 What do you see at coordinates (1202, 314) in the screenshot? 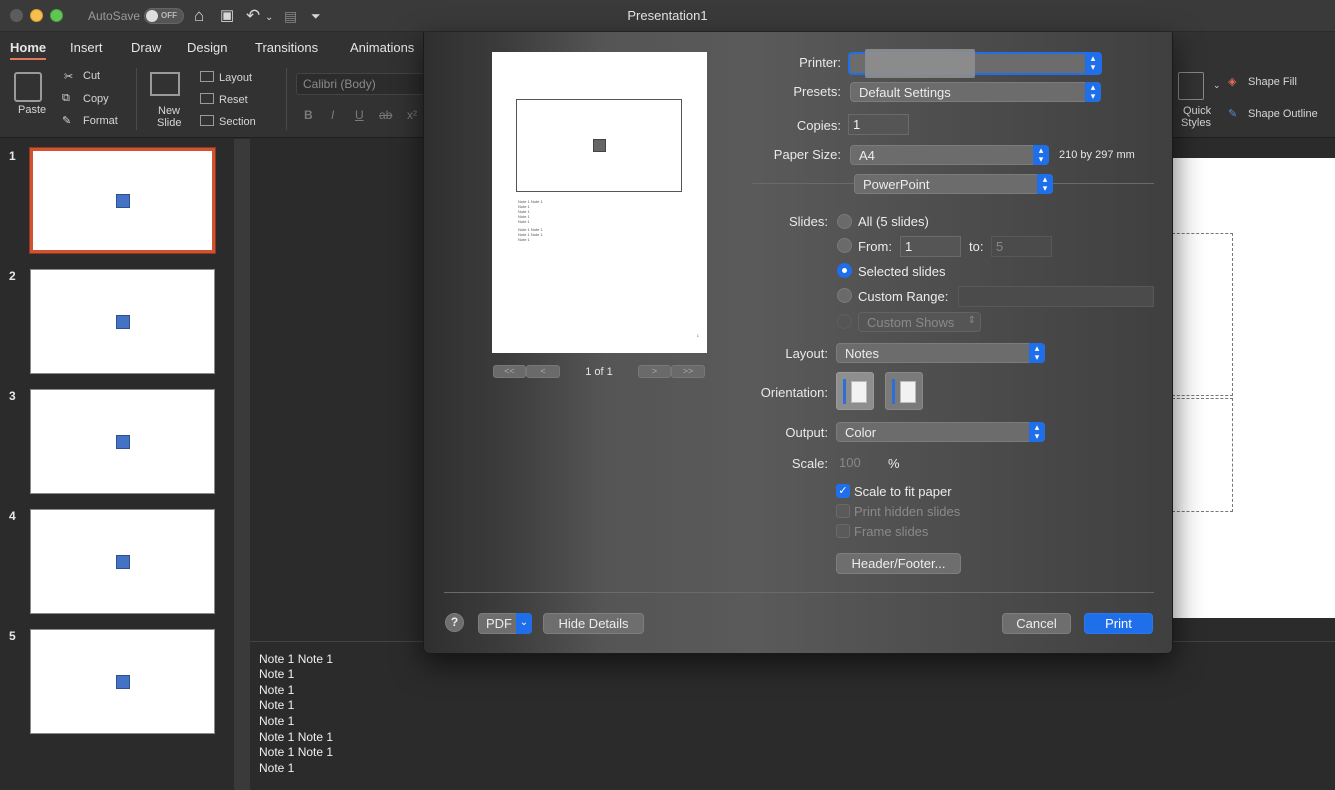
I see `title-placeholder` at bounding box center [1202, 314].